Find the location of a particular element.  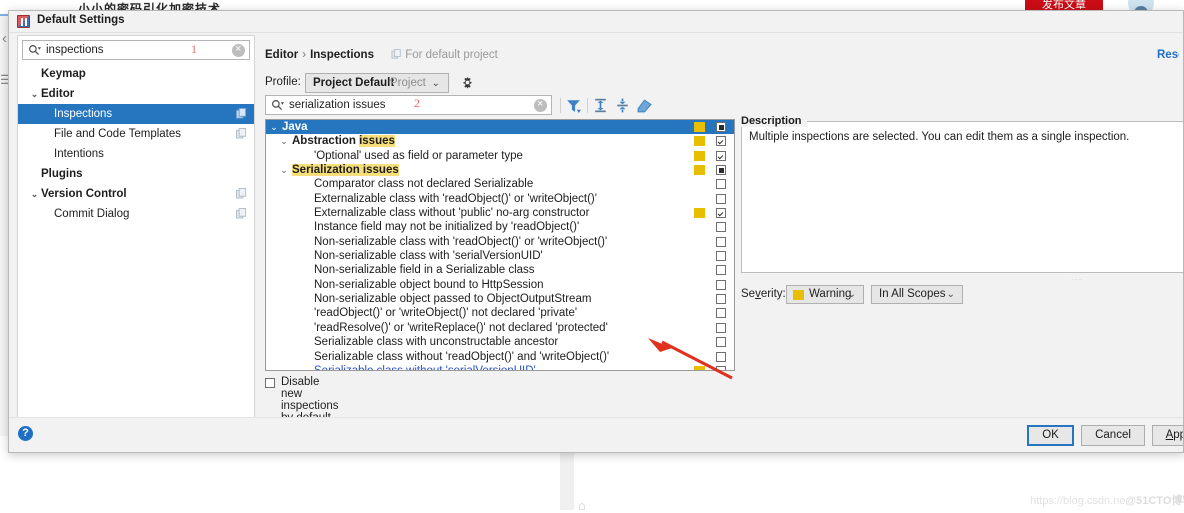

resize-grip: ▫▫▫ is located at coordinates (1082, 278).